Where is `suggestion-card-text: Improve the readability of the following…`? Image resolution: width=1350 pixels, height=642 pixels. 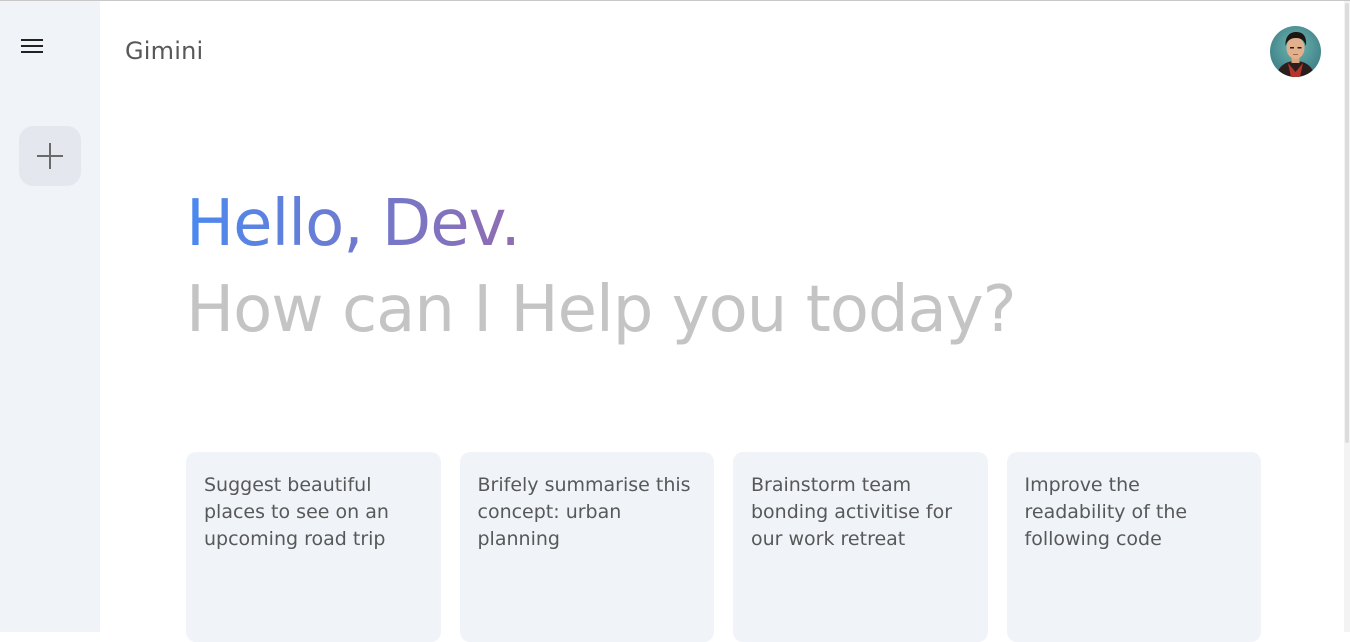
suggestion-card-text: Improve the readability of the following… is located at coordinates (1106, 512).